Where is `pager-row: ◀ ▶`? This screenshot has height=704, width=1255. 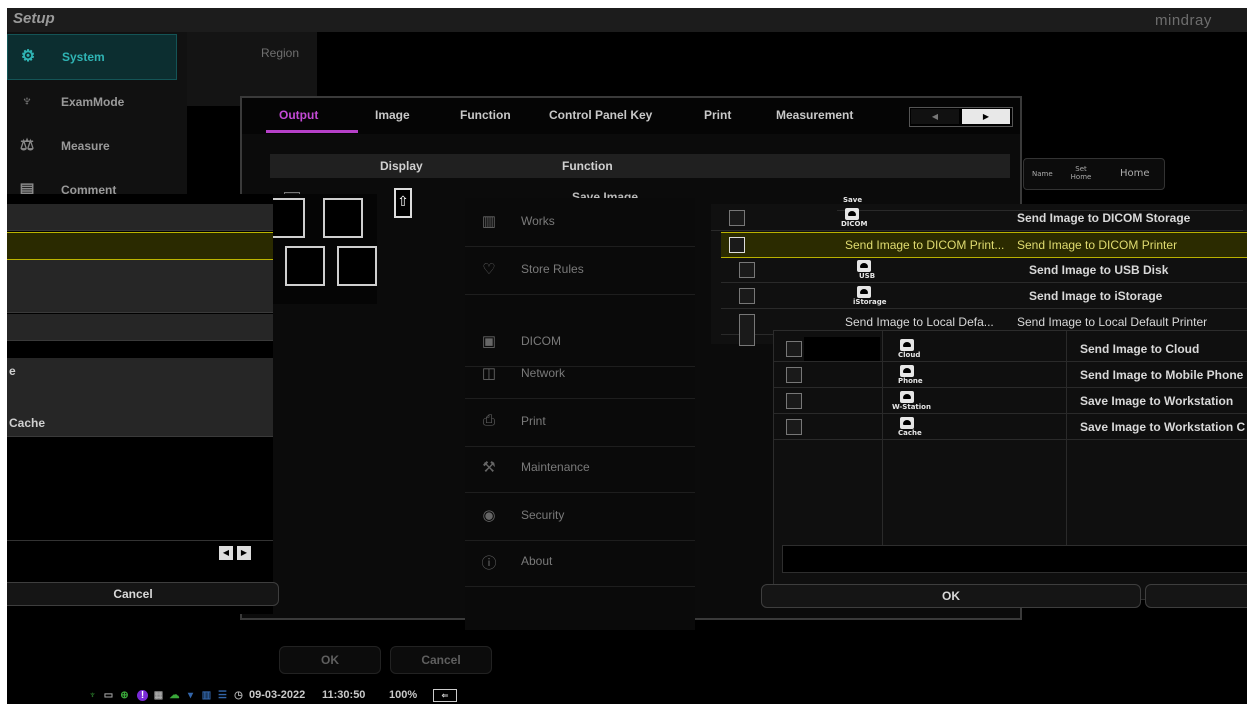
pager-row: ◀ ▶ is located at coordinates (140, 552).